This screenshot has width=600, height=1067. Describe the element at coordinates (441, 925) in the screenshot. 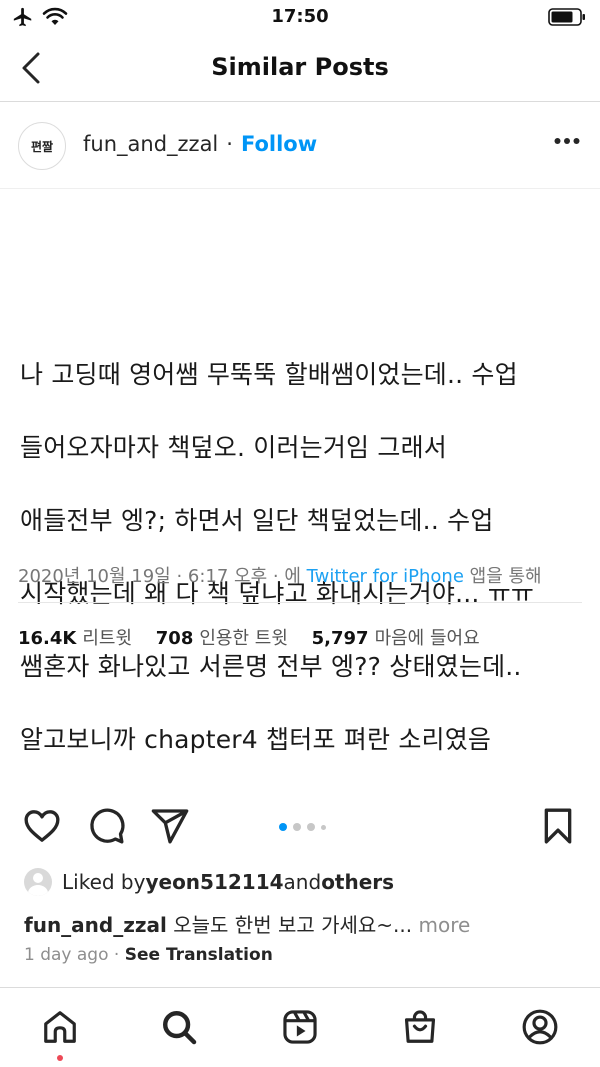

I see `caption-more-link: more` at that location.